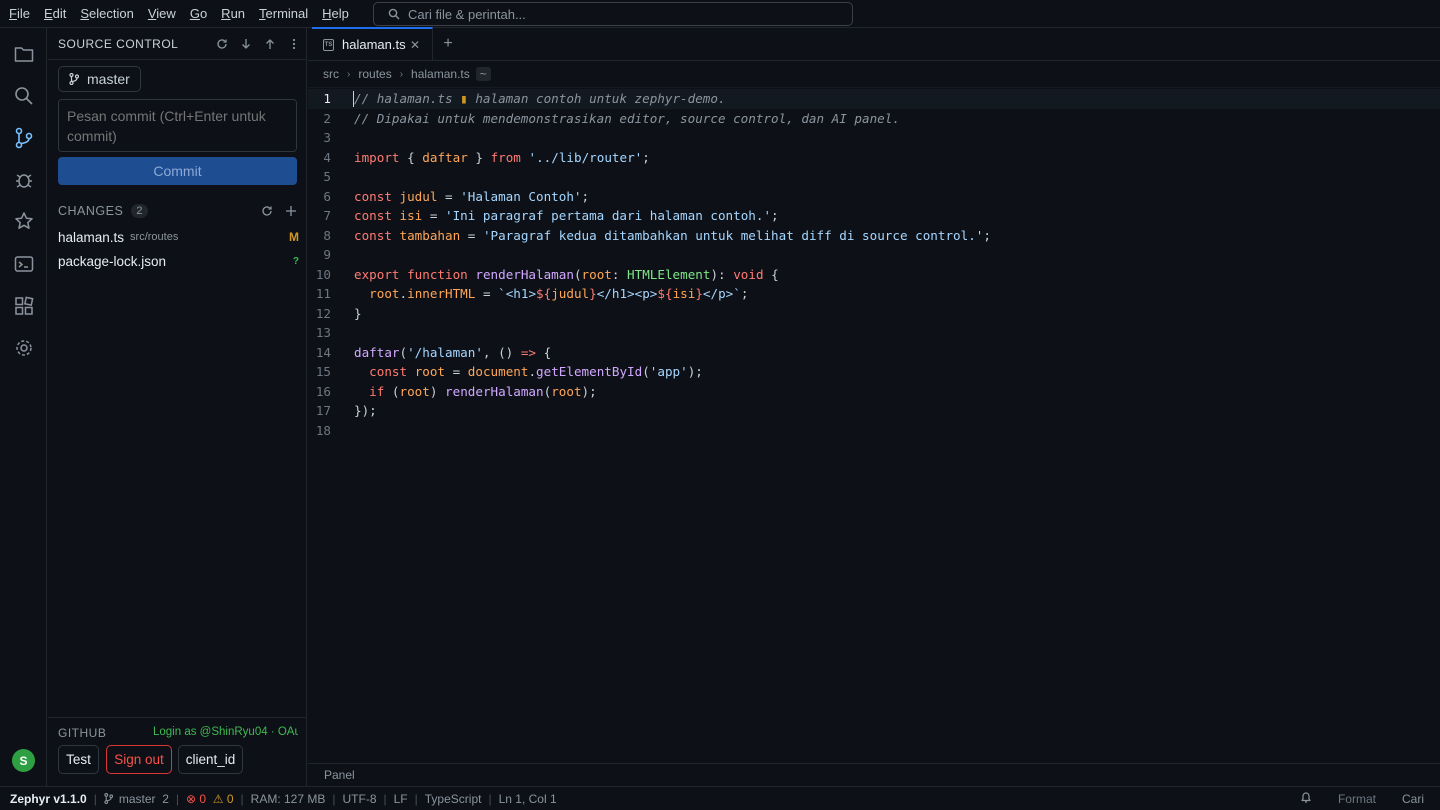 The height and width of the screenshot is (810, 1440). I want to click on line-number: 18, so click(323, 430).